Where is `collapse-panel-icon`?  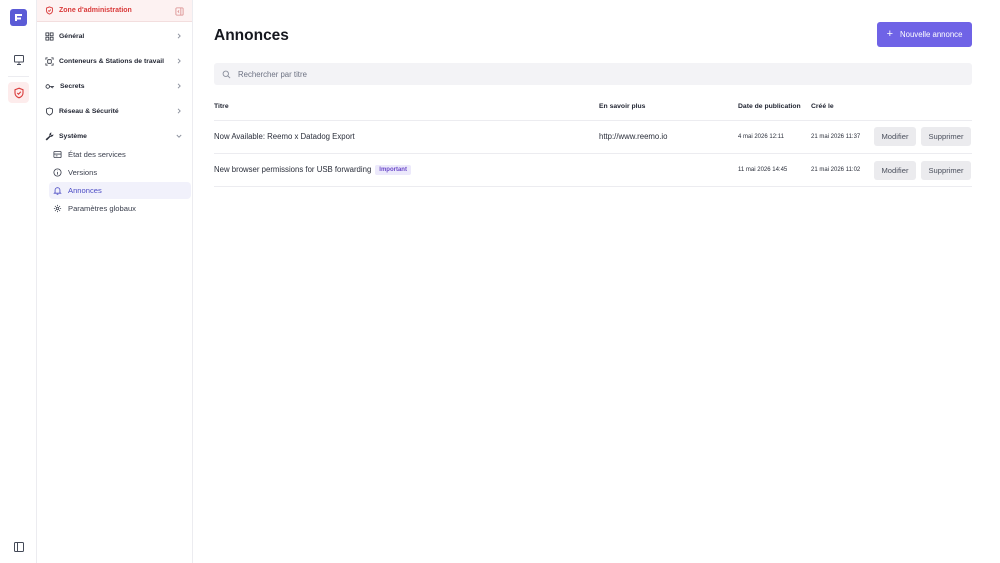
collapse-panel-icon is located at coordinates (179, 11).